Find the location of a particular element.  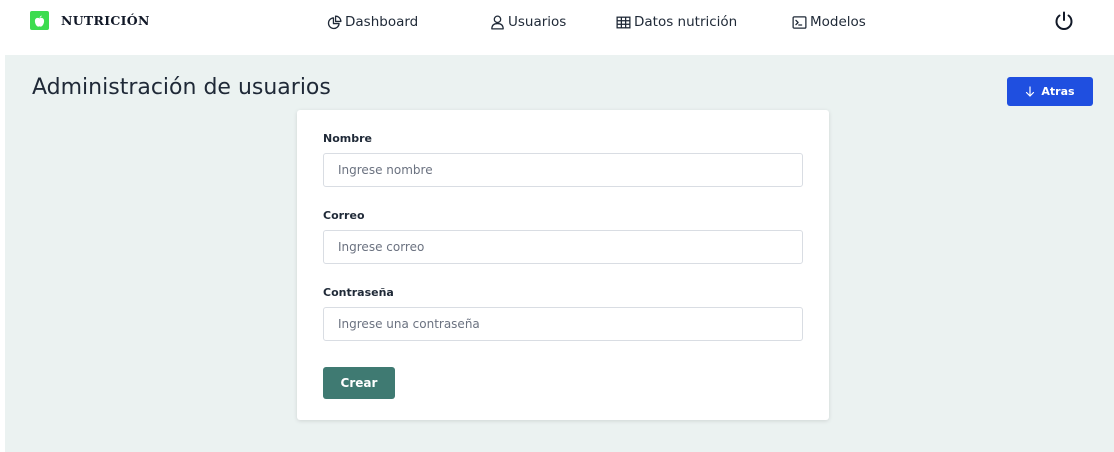

brand: NUTRICIÓN is located at coordinates (90, 20).